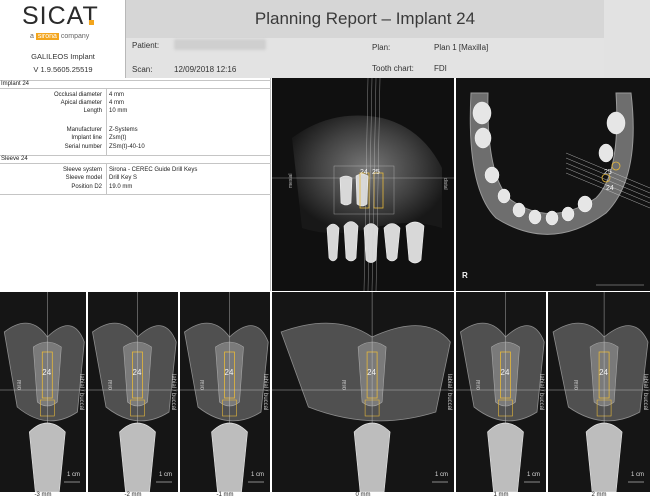  What do you see at coordinates (83, 147) in the screenshot?
I see `serial-number-key: Serial number` at bounding box center [83, 147].